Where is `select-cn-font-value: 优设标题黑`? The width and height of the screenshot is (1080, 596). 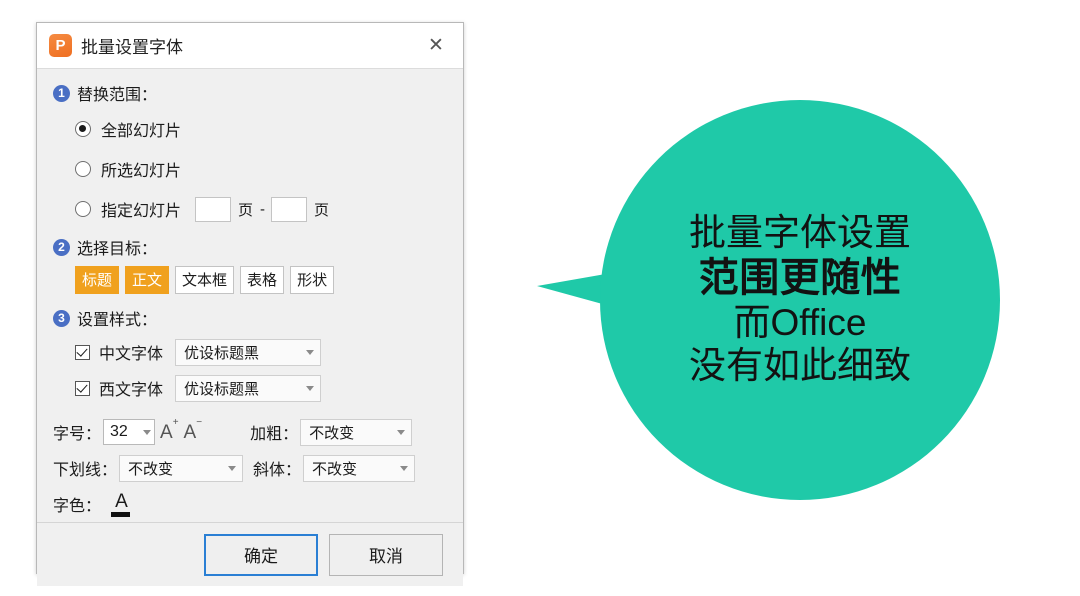 select-cn-font-value: 优设标题黑 is located at coordinates (222, 353).